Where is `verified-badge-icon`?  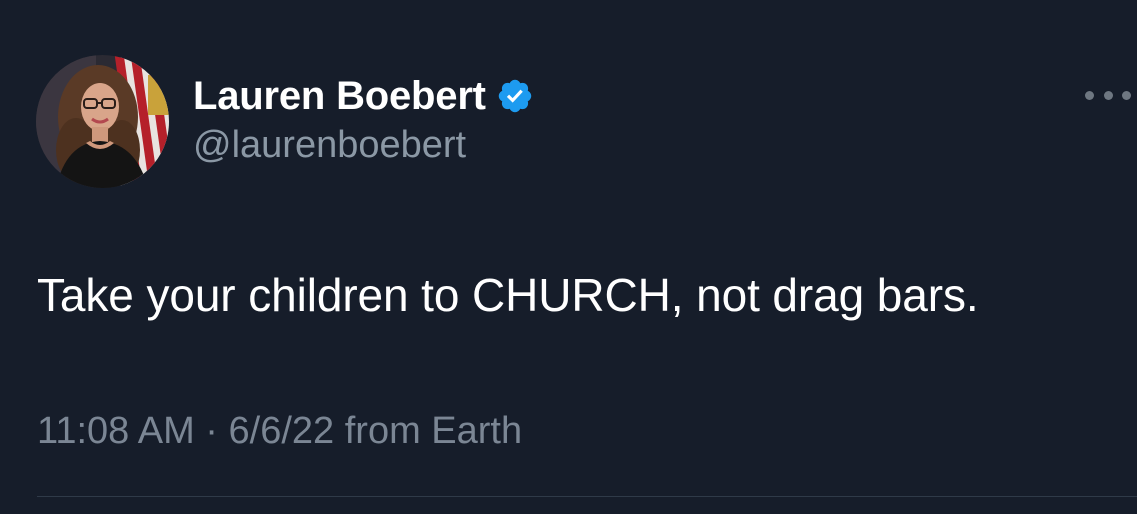 verified-badge-icon is located at coordinates (515, 96).